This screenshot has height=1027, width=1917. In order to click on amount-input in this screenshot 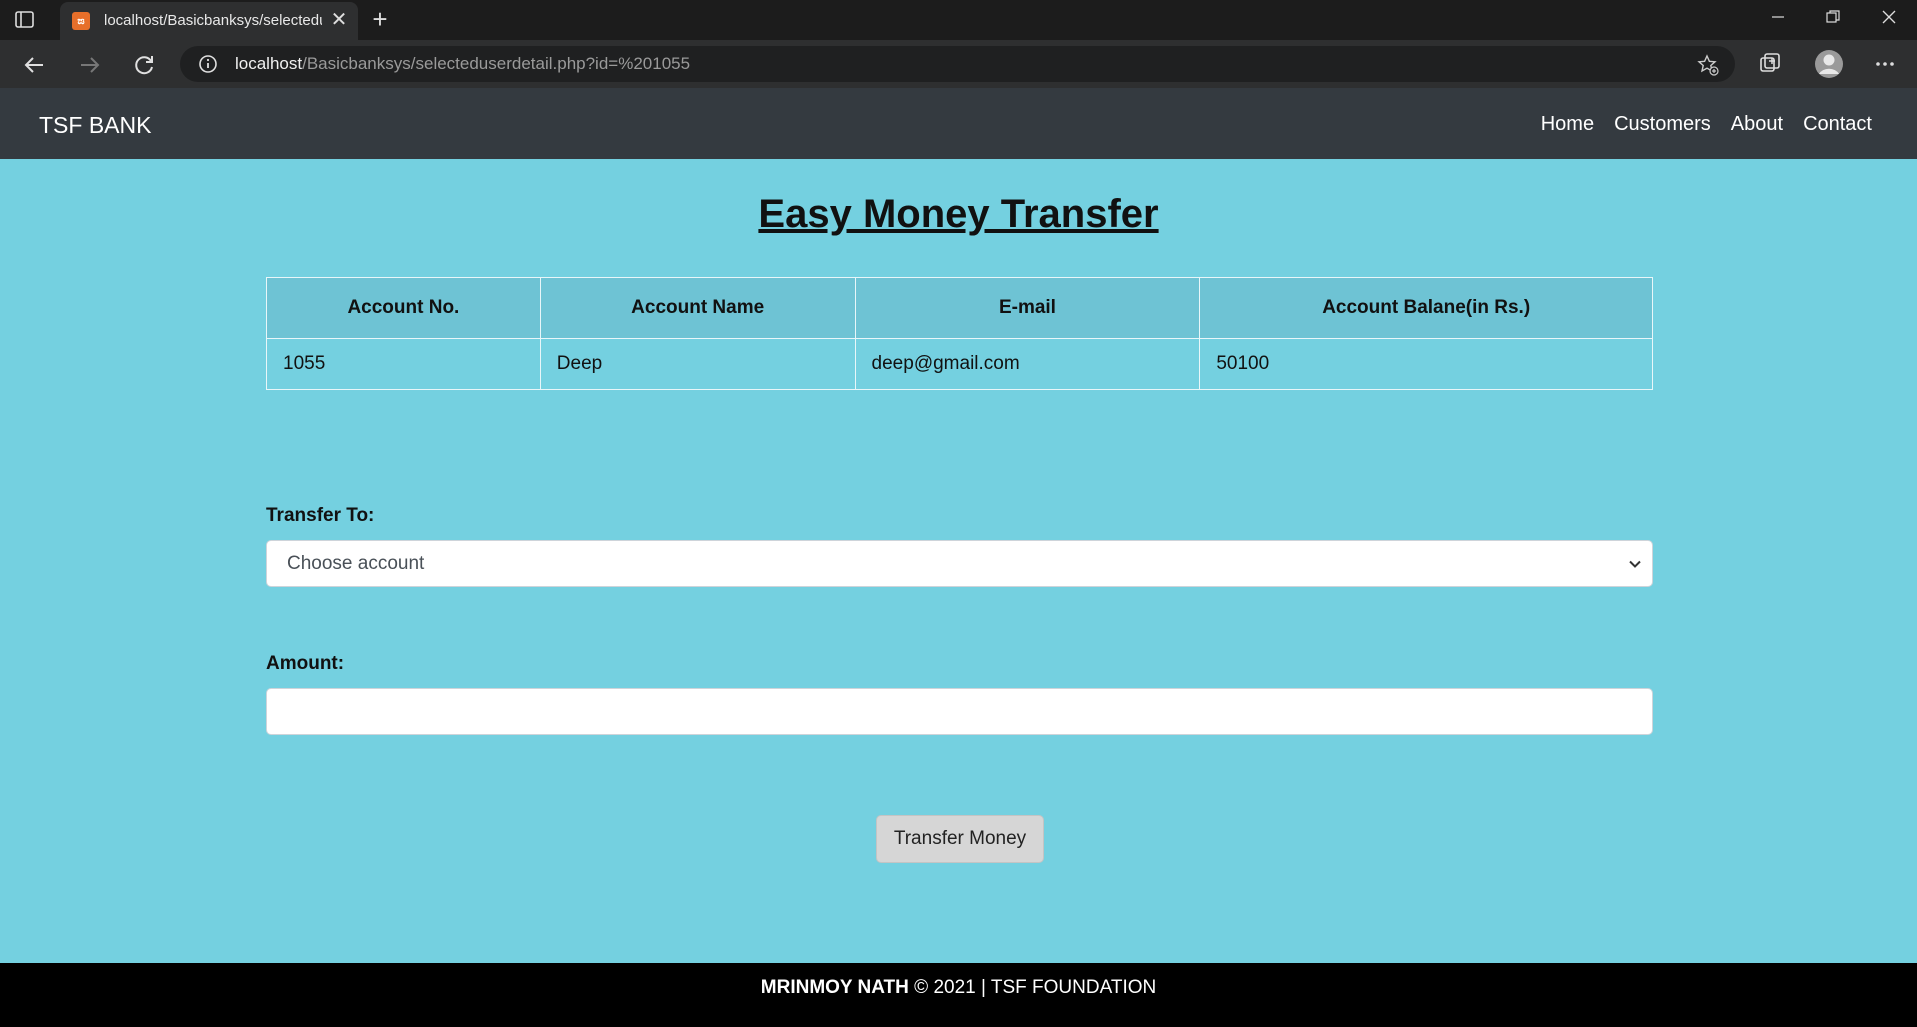, I will do `click(959, 711)`.